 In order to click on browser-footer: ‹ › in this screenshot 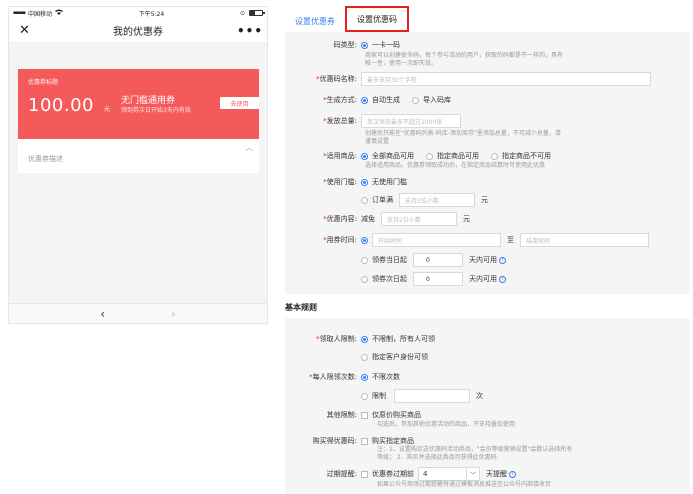, I will do `click(138, 313)`.